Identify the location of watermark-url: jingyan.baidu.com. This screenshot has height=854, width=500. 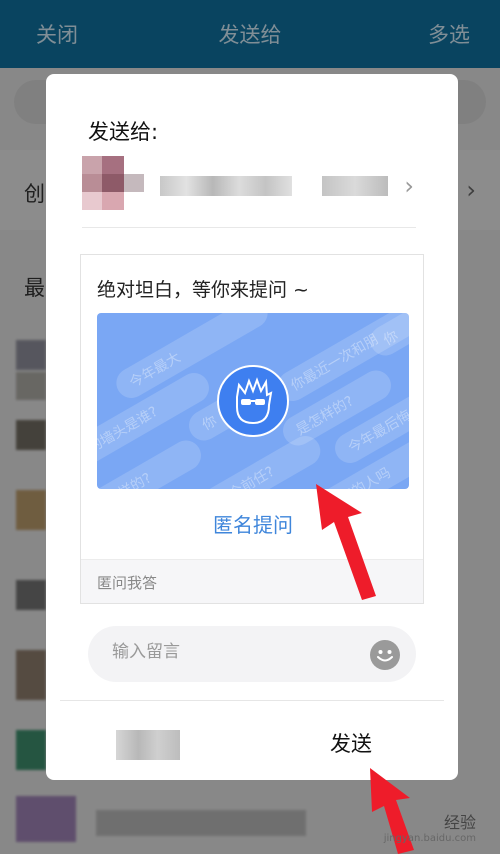
(429, 838).